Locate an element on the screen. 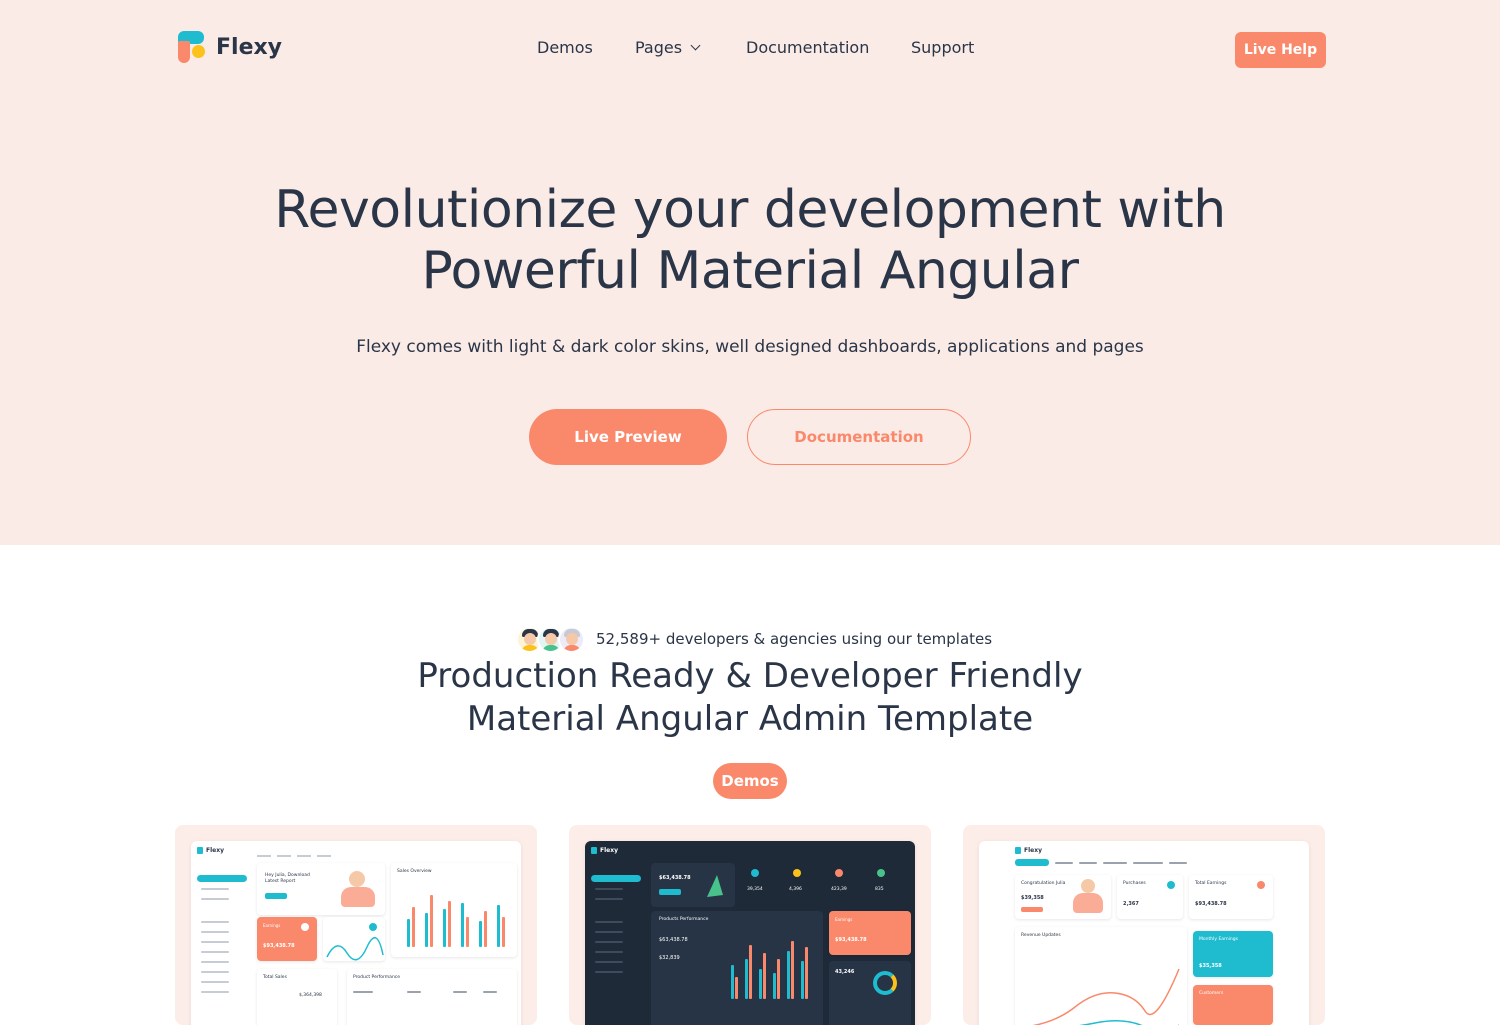  purchases-tile: Purchases 2,367 is located at coordinates (1150, 897).